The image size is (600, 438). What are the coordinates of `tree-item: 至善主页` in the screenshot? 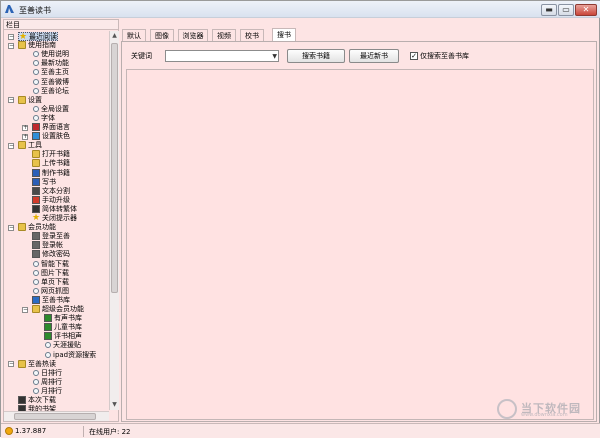 It's located at (50, 72).